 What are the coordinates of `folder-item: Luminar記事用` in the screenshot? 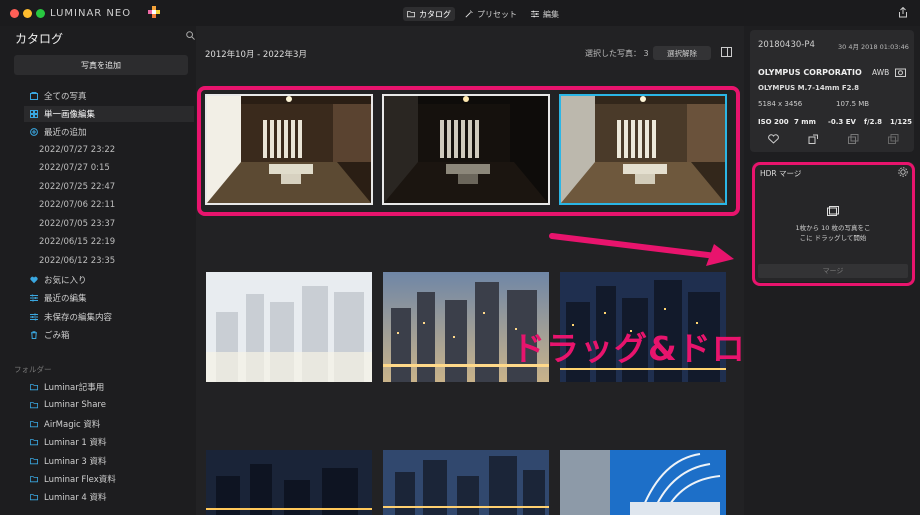 It's located at (110, 387).